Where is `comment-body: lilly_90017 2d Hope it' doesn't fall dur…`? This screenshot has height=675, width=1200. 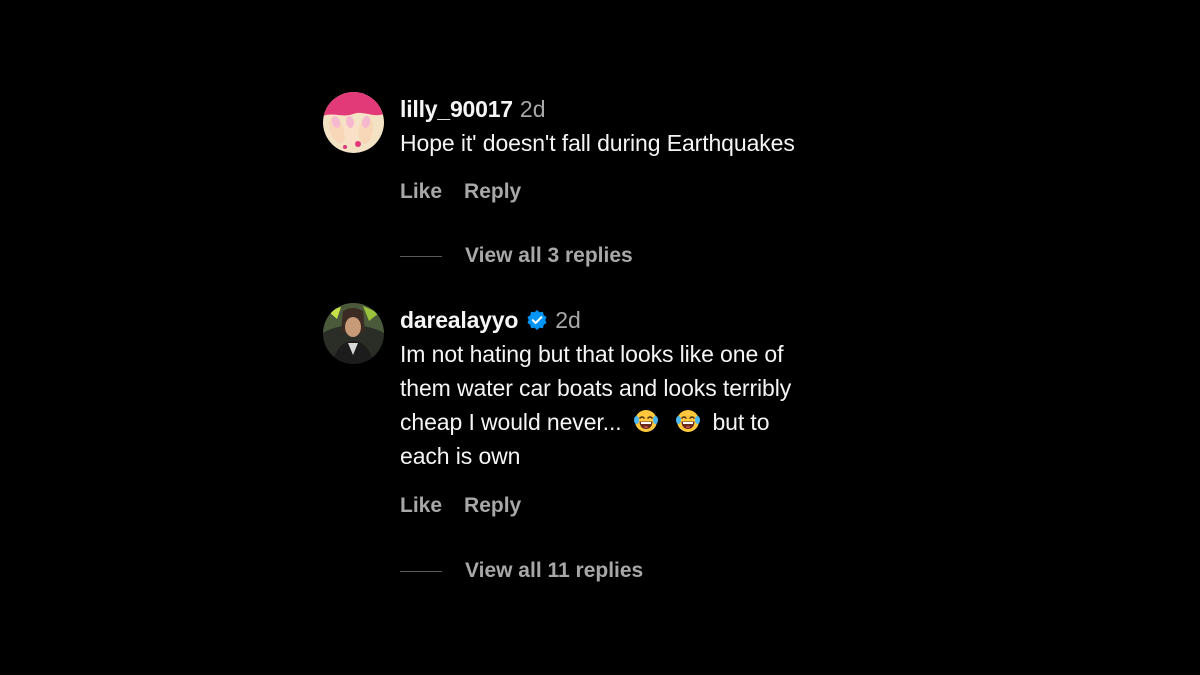 comment-body: lilly_90017 2d Hope it' doesn't fall dur… is located at coordinates (660, 147).